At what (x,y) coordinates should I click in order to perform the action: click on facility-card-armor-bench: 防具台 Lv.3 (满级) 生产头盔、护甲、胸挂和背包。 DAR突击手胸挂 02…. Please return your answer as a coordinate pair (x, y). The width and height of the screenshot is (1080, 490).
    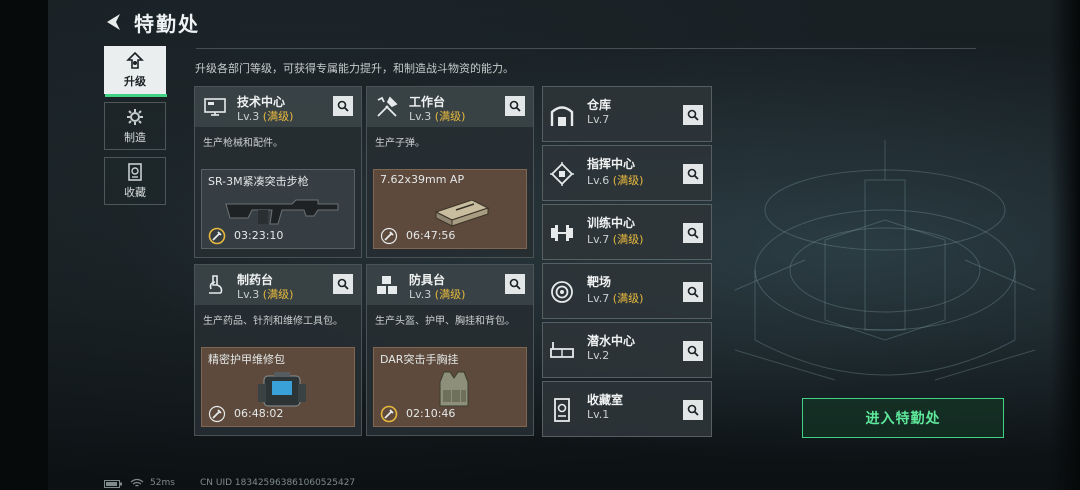
    Looking at the image, I should click on (450, 350).